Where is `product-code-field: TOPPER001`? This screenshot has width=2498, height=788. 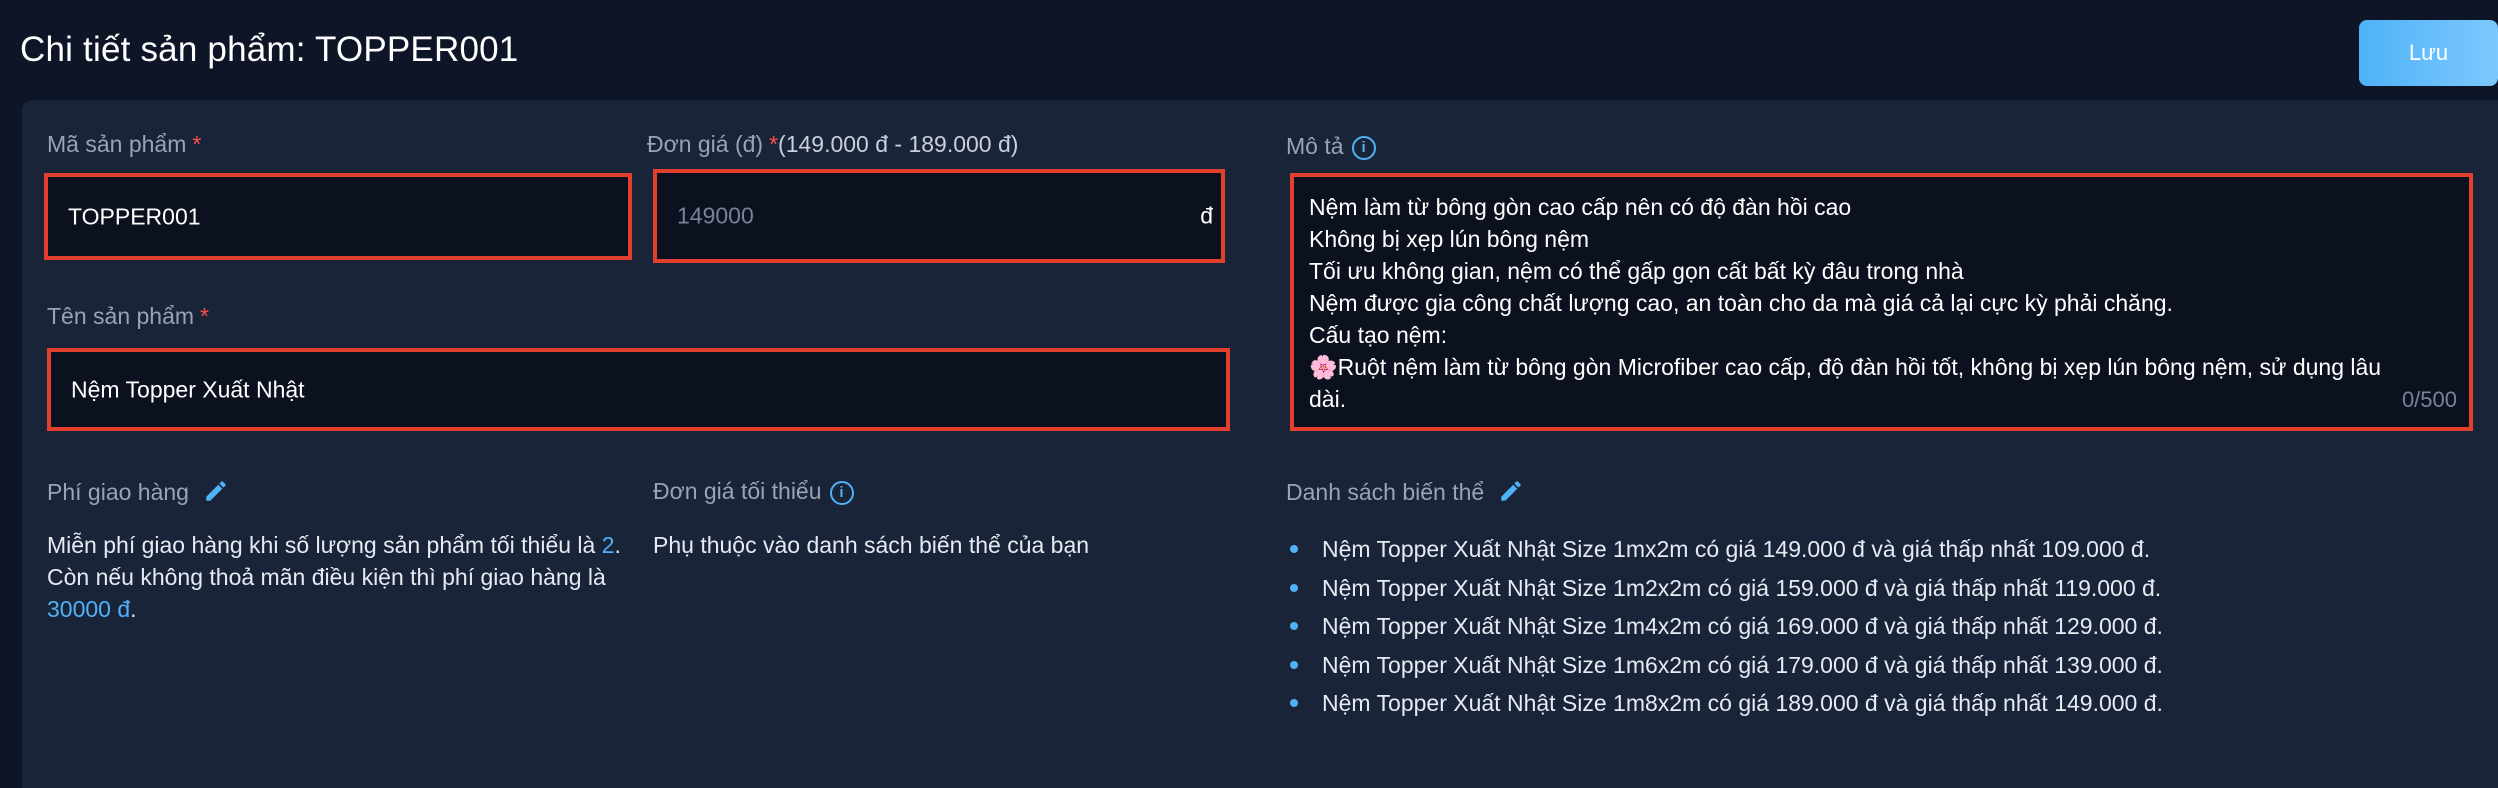 product-code-field: TOPPER001 is located at coordinates (338, 216).